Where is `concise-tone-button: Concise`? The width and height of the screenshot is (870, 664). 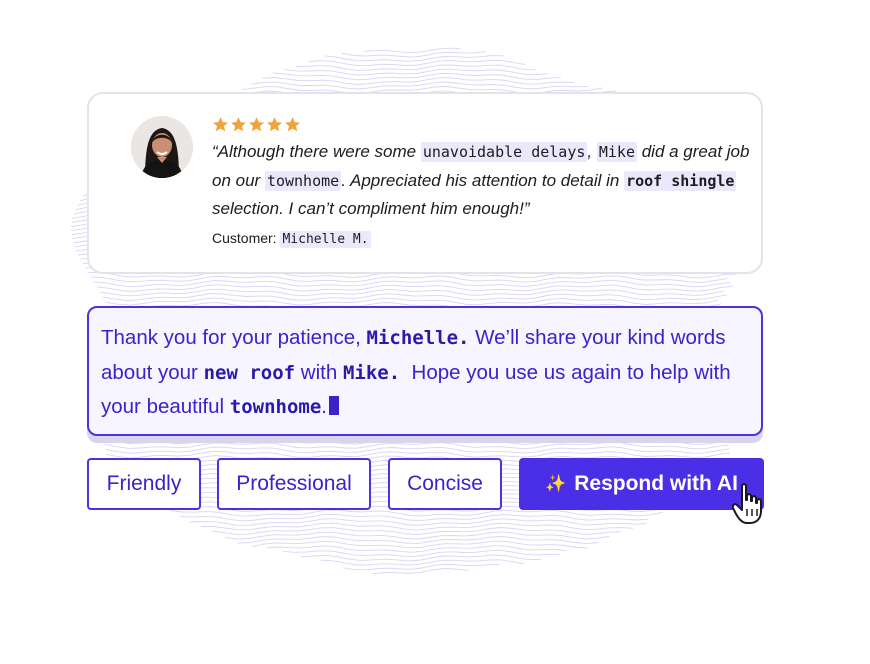
concise-tone-button: Concise is located at coordinates (445, 484).